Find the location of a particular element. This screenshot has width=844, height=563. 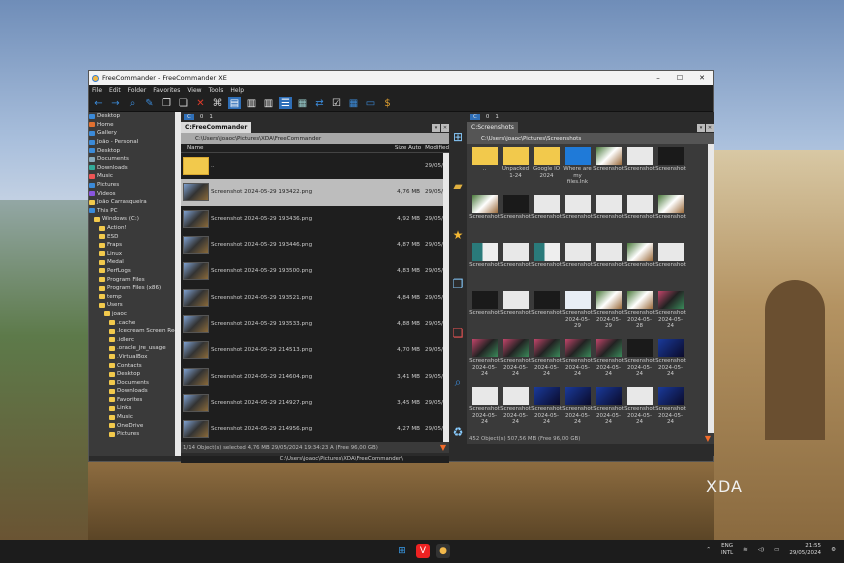

tree-item: joaoc is located at coordinates (135, 314).